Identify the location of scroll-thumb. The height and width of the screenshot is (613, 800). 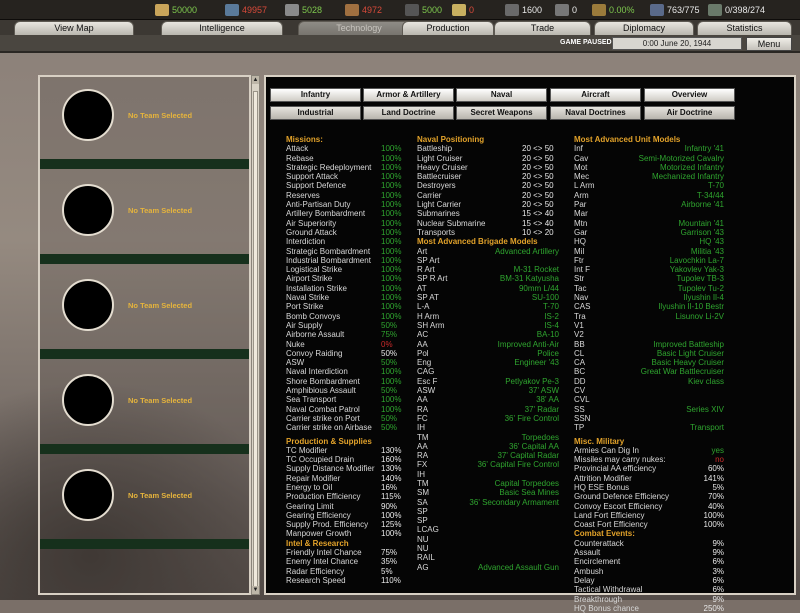
(255, 340).